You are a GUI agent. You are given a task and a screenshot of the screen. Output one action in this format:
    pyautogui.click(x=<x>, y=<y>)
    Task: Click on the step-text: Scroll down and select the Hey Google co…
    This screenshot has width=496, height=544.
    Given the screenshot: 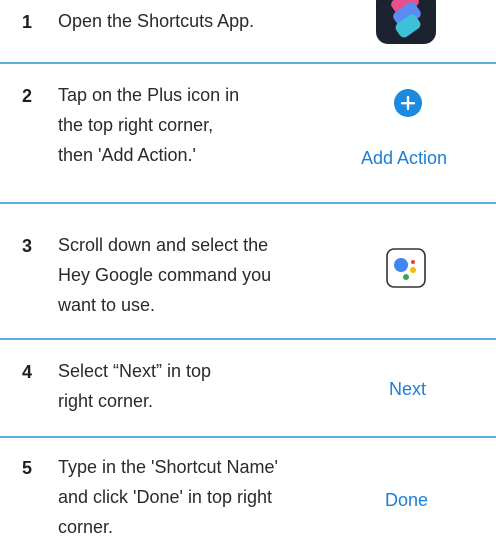 What is the action you would take?
    pyautogui.click(x=164, y=275)
    